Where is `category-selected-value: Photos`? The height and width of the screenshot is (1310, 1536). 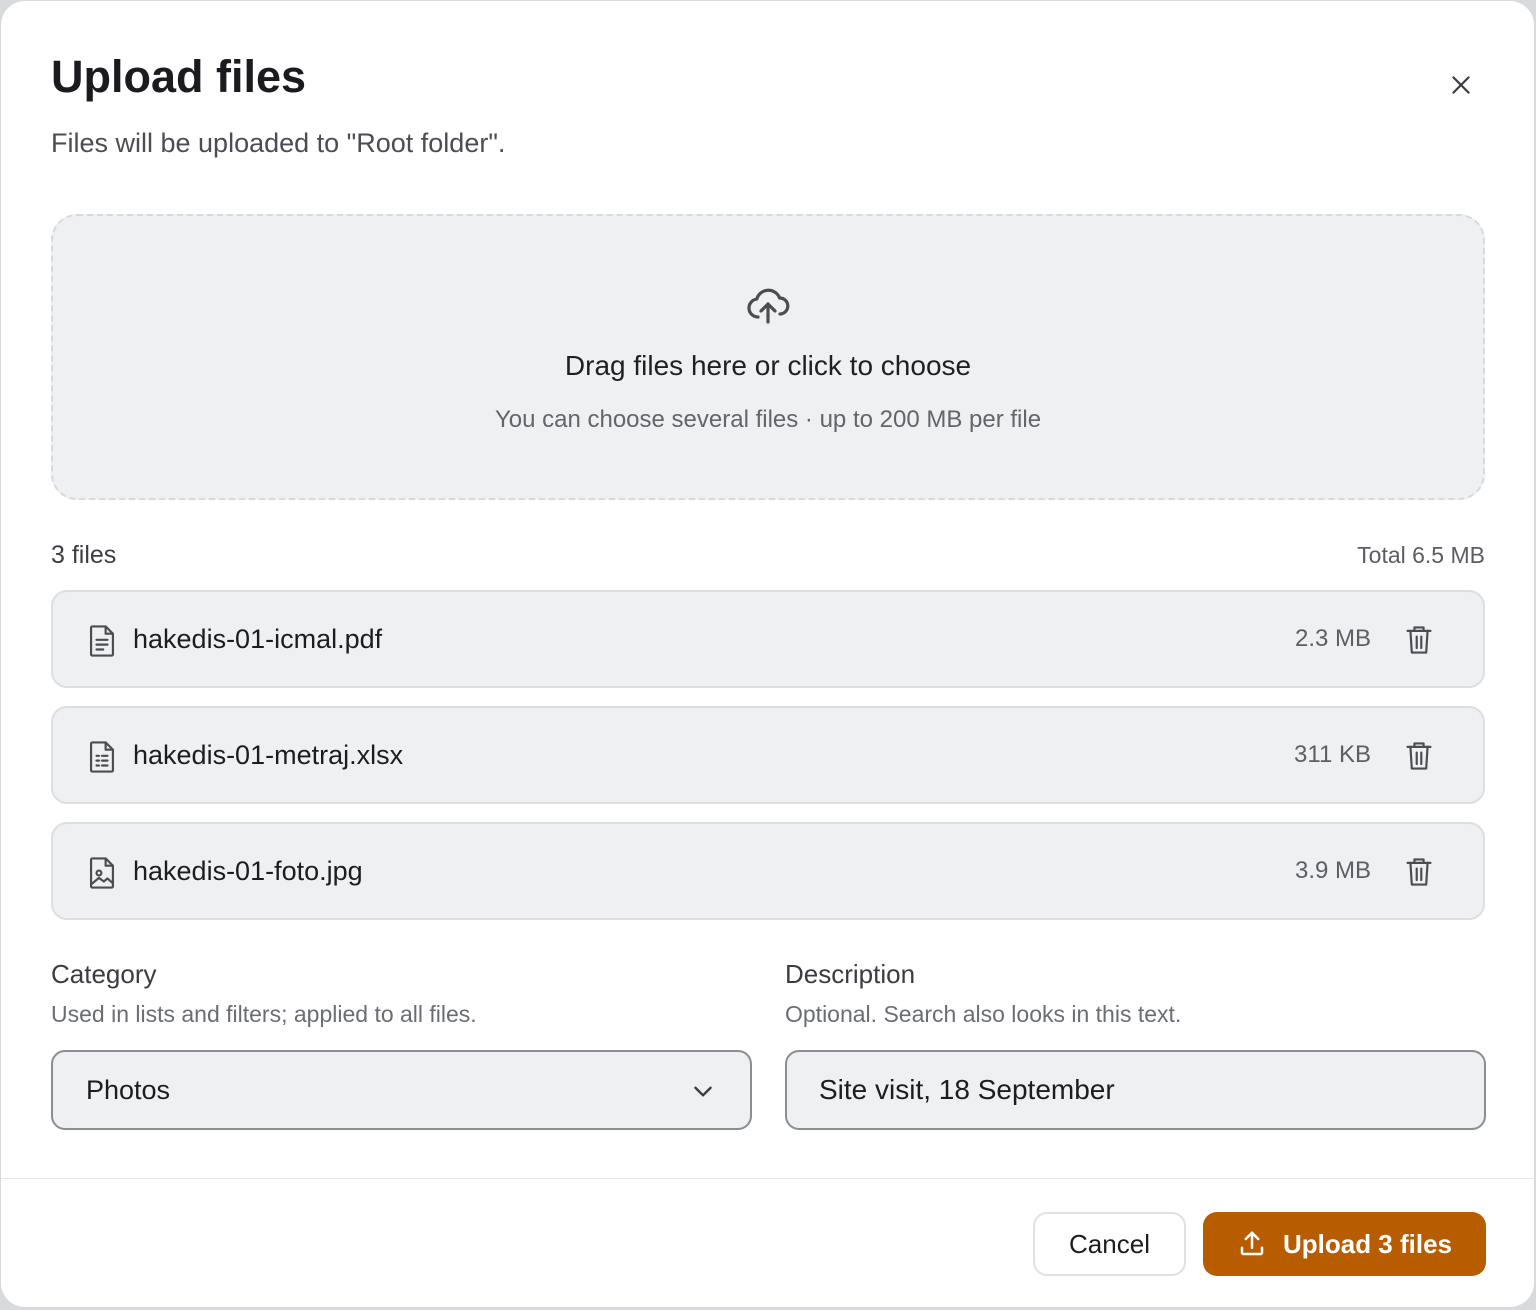 category-selected-value: Photos is located at coordinates (128, 1090).